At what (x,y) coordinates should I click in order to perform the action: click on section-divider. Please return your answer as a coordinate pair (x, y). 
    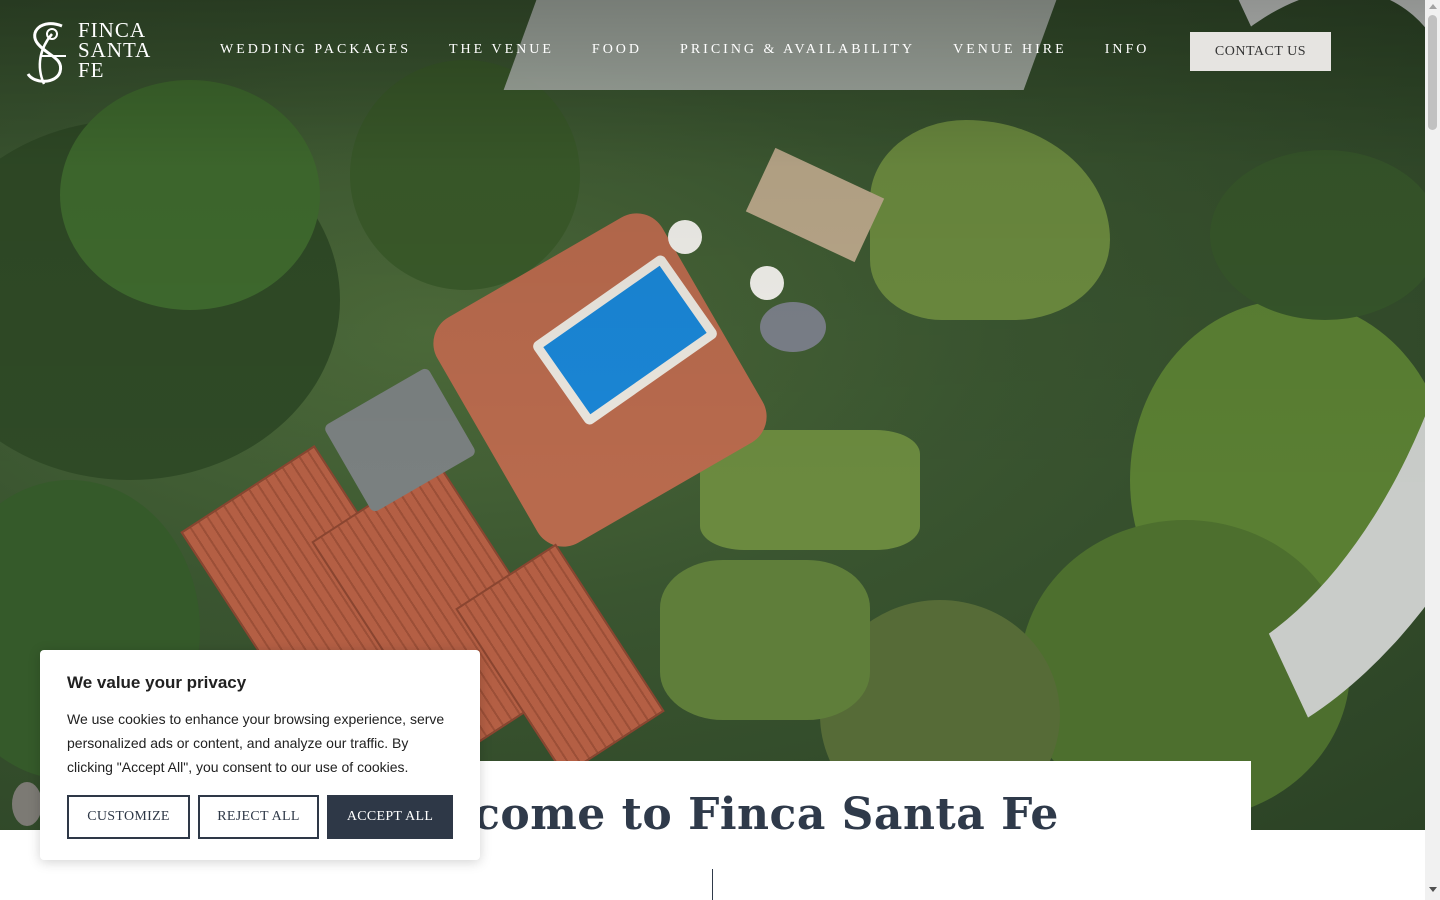
    Looking at the image, I should click on (712, 884).